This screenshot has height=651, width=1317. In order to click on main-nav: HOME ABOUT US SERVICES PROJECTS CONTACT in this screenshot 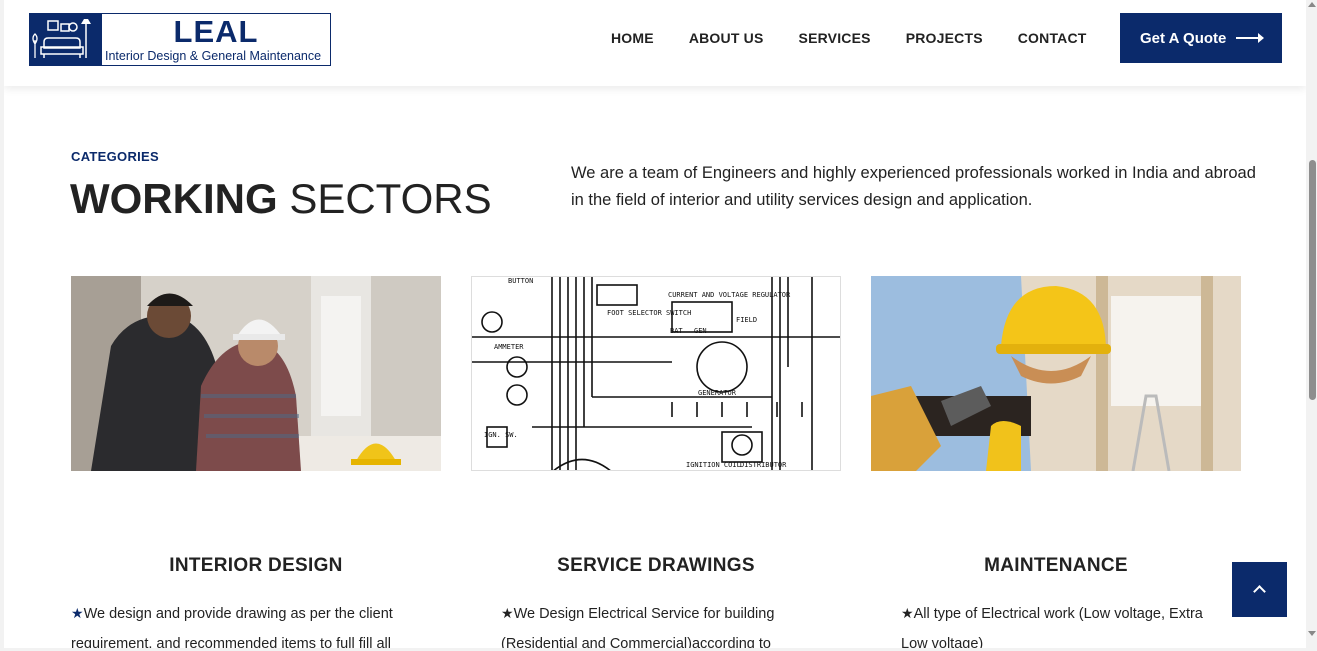, I will do `click(866, 38)`.